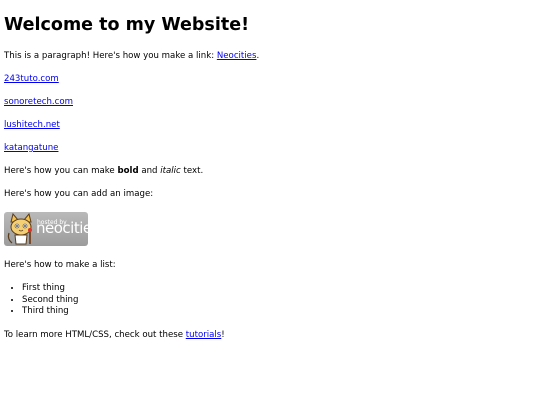  What do you see at coordinates (170, 171) in the screenshot?
I see `italic-text: italic` at bounding box center [170, 171].